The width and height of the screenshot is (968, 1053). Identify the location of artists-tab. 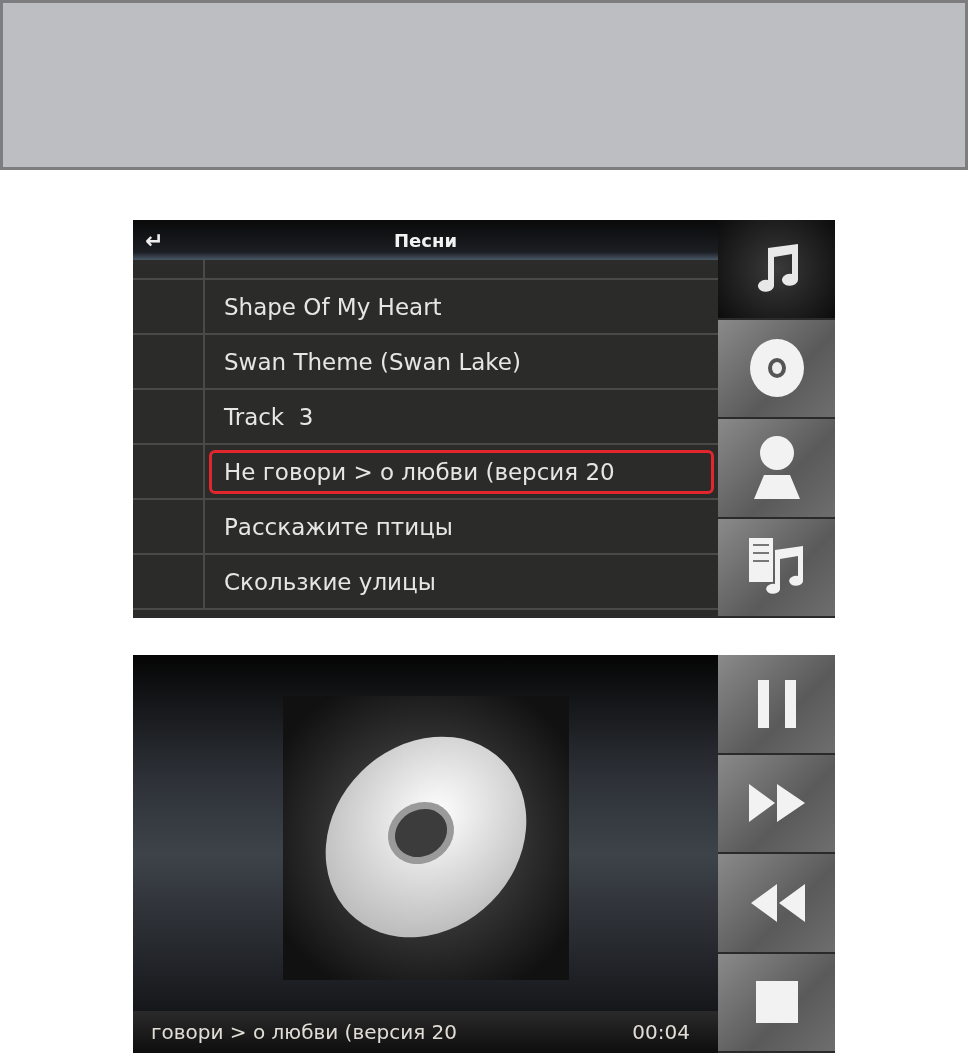
(776, 469).